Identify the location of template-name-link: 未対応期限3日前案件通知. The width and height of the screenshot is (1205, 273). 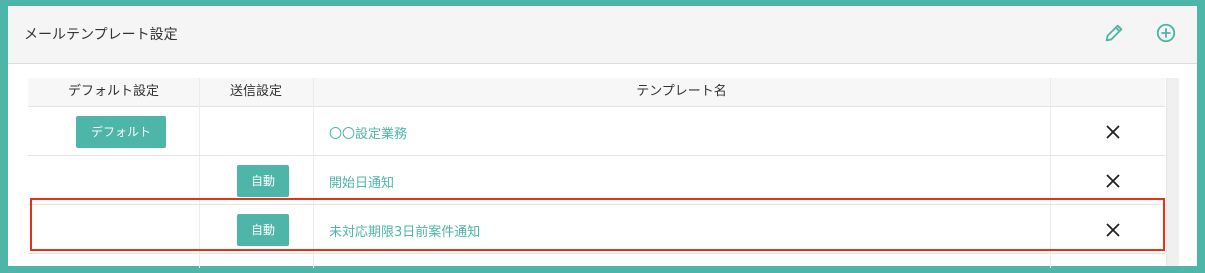
(404, 230).